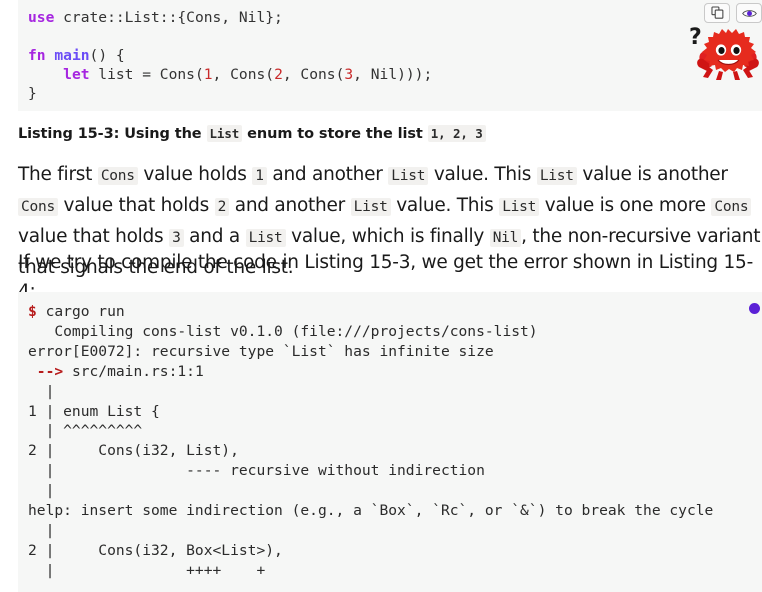 This screenshot has width=762, height=592. I want to click on paragraph-1-inline-code-19: 3, so click(176, 238).